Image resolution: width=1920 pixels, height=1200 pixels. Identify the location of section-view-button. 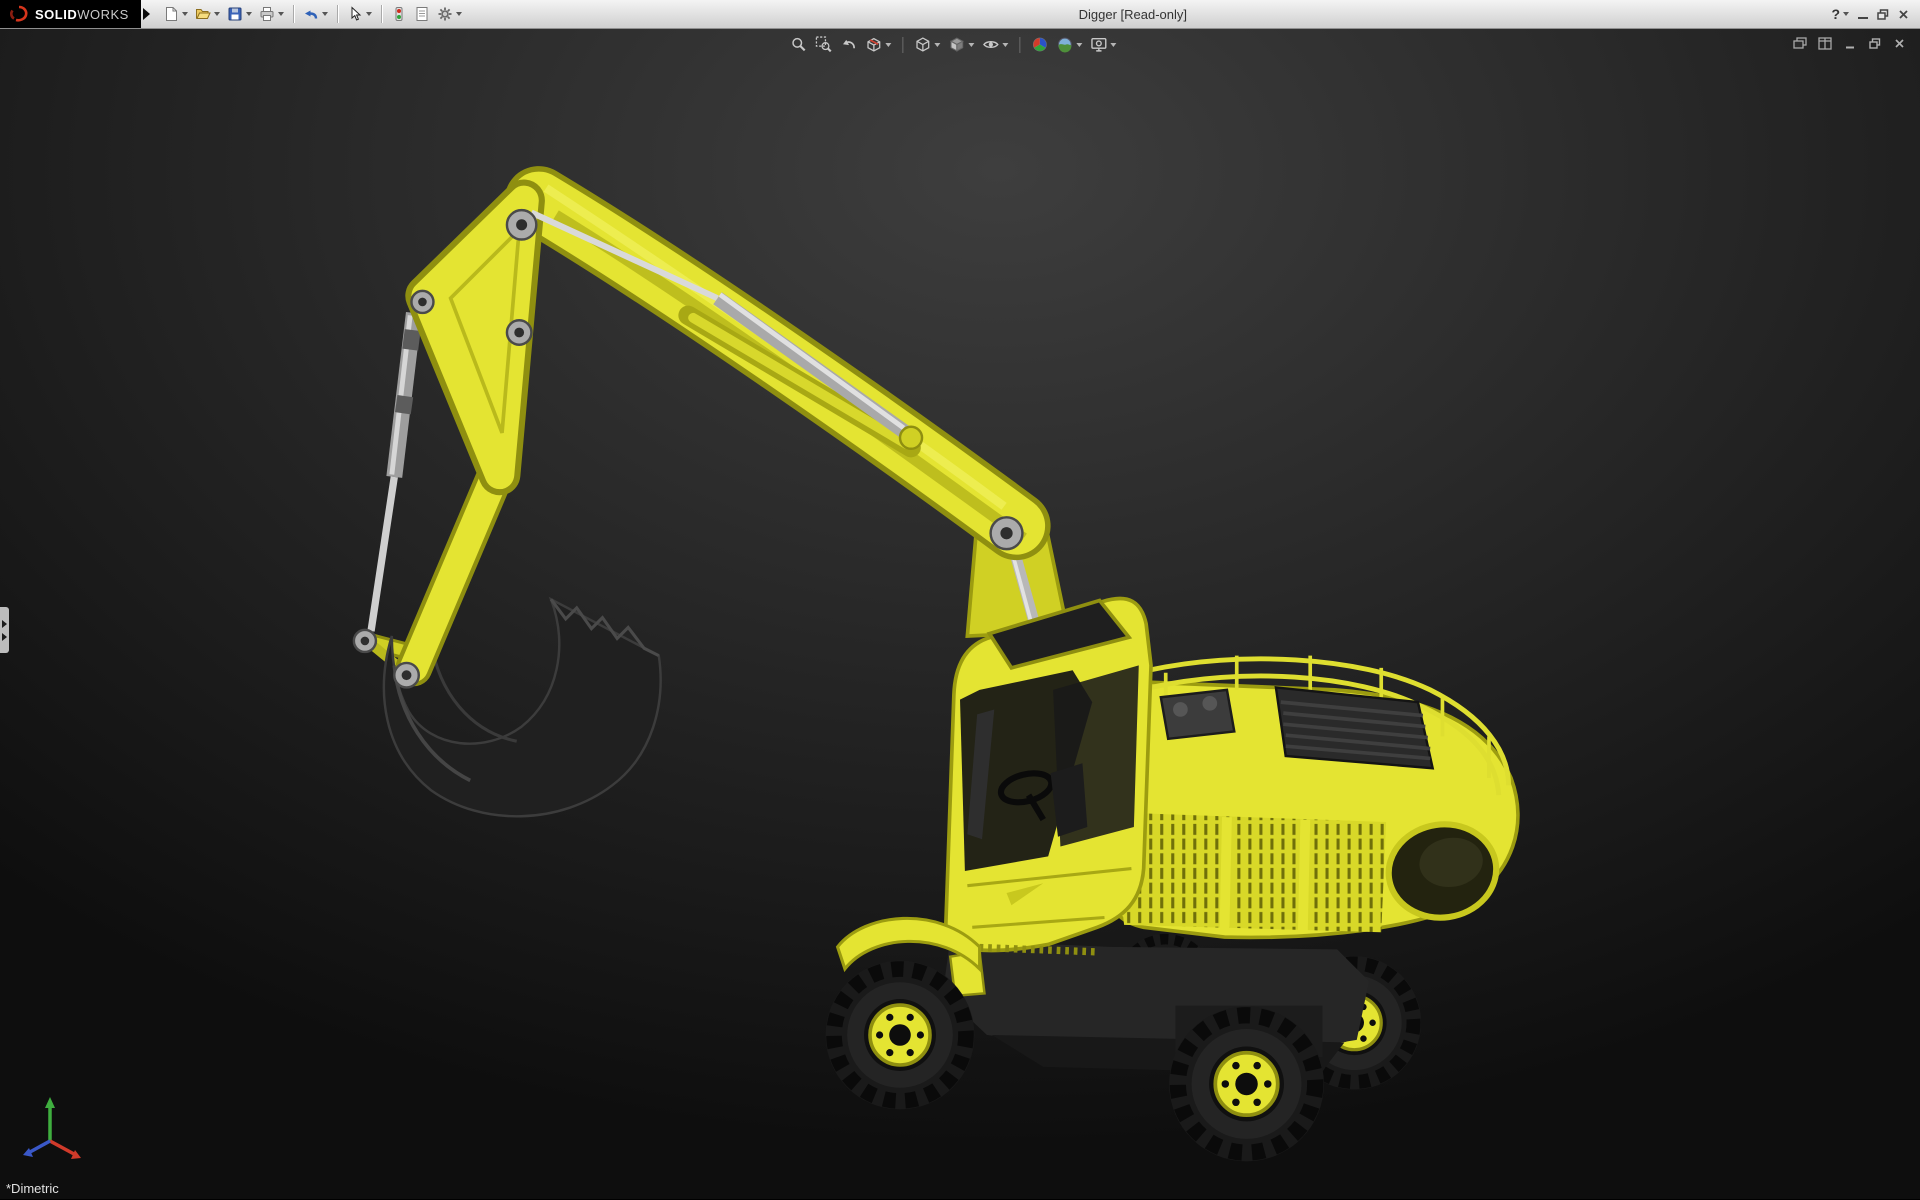
(878, 44).